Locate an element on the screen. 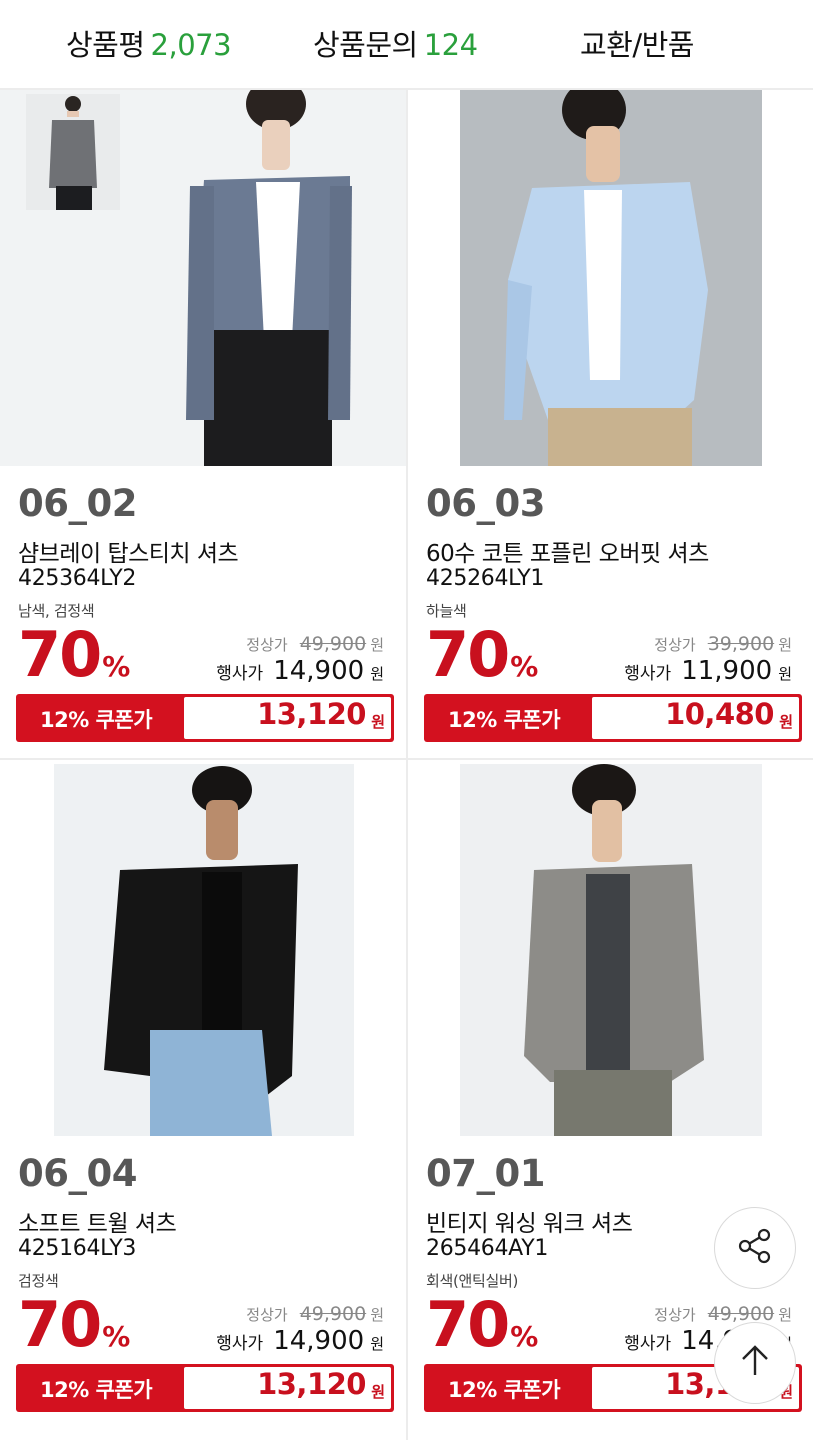 The width and height of the screenshot is (813, 1440). tab-reviews: 상품평 2,073 is located at coordinates (149, 43).